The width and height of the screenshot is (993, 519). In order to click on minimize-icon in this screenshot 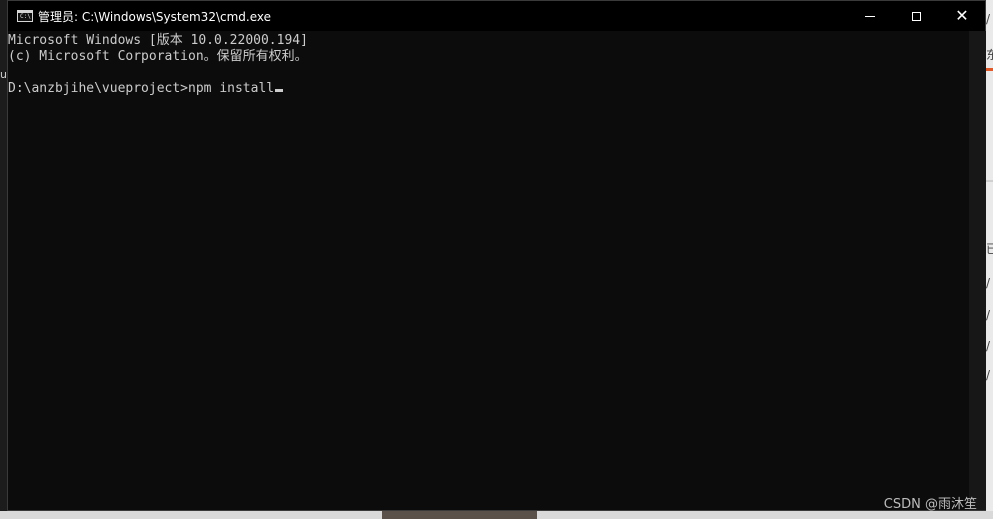, I will do `click(870, 16)`.